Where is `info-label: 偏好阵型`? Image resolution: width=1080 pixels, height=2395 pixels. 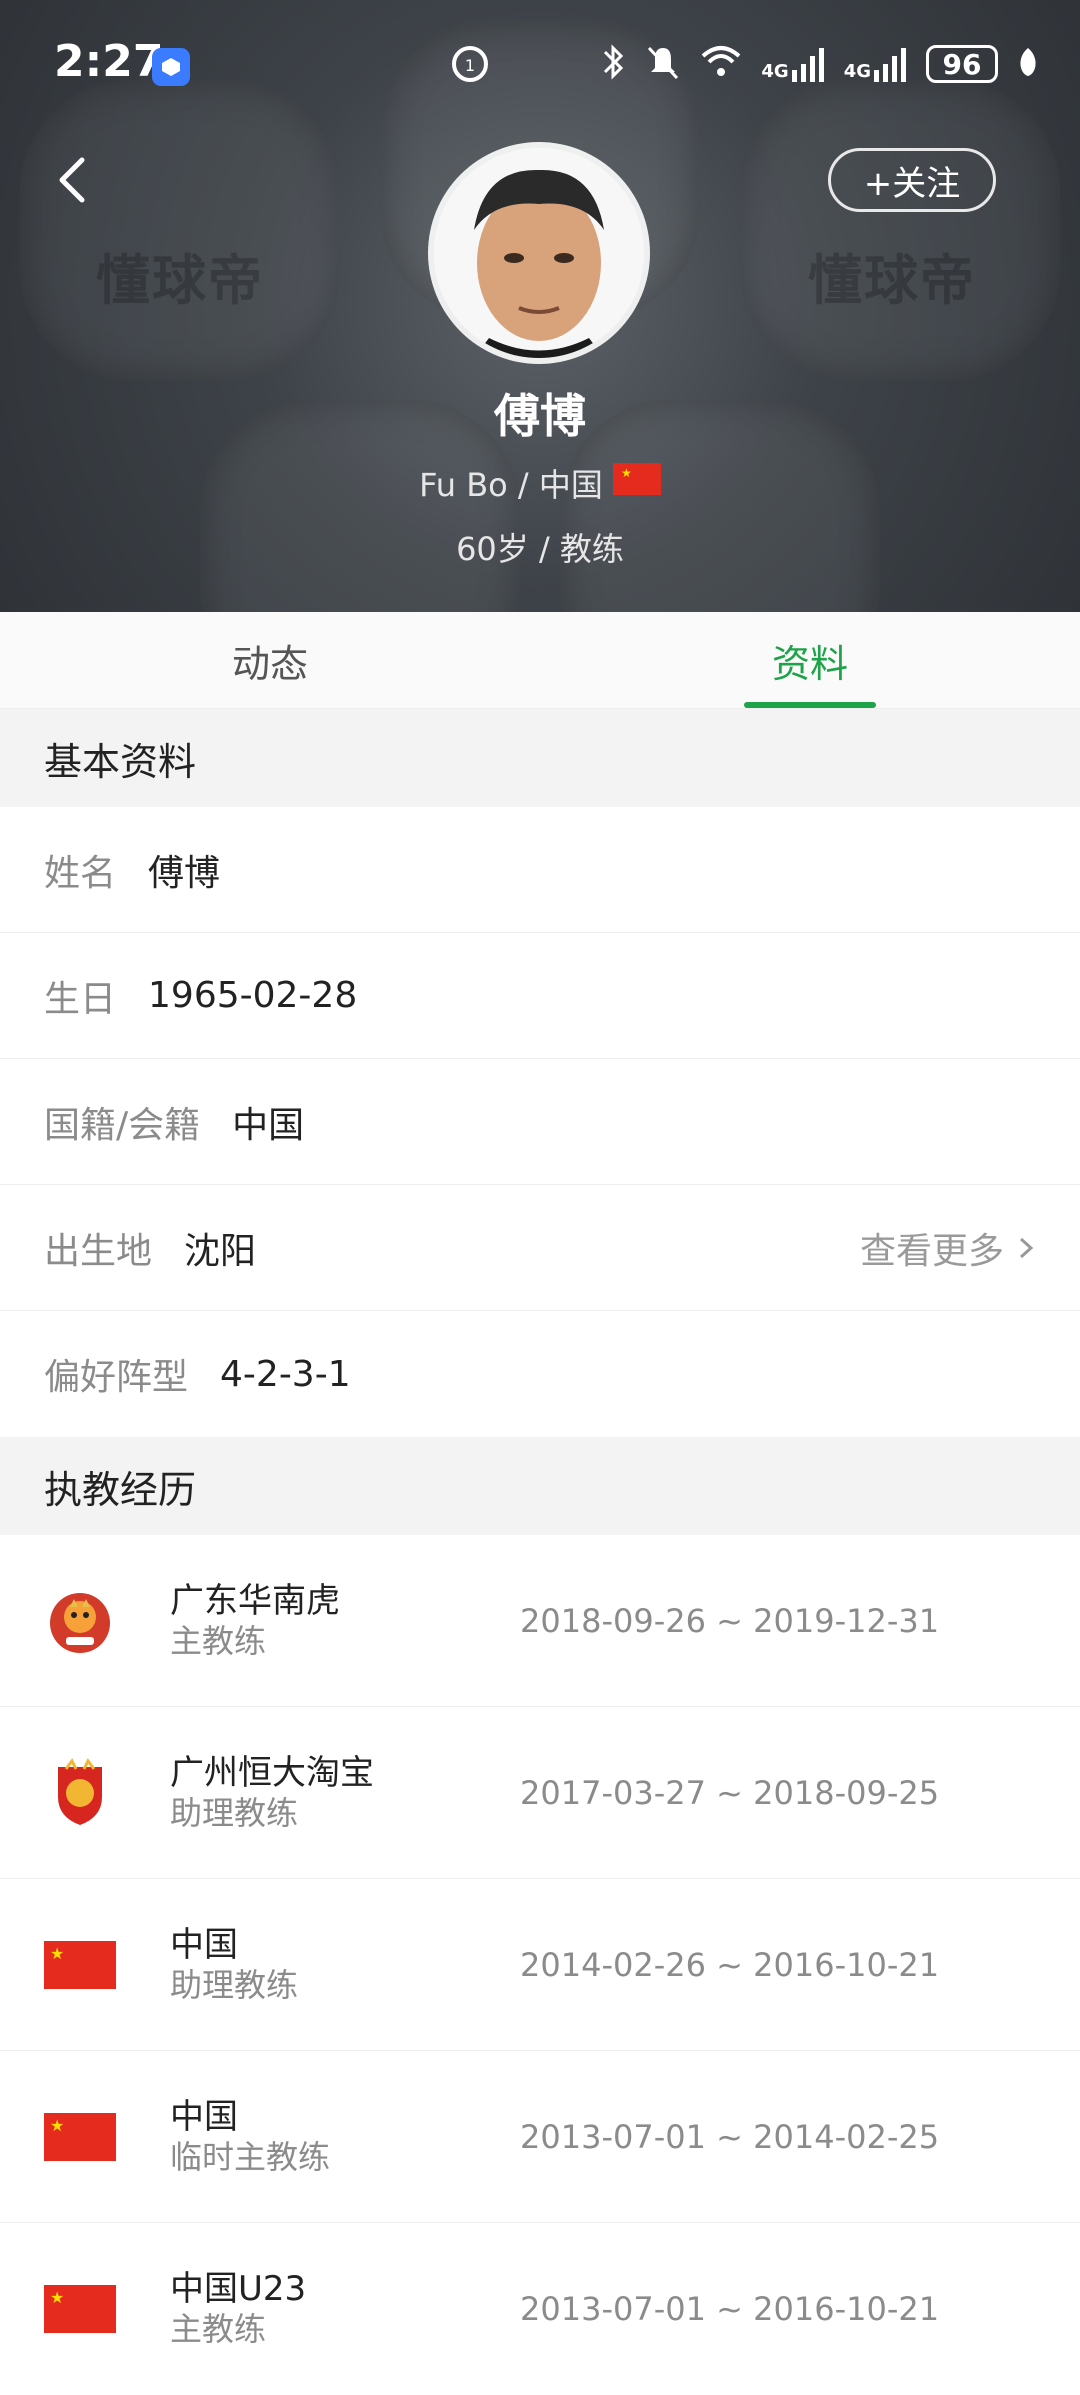
info-label: 偏好阵型 is located at coordinates (116, 1377).